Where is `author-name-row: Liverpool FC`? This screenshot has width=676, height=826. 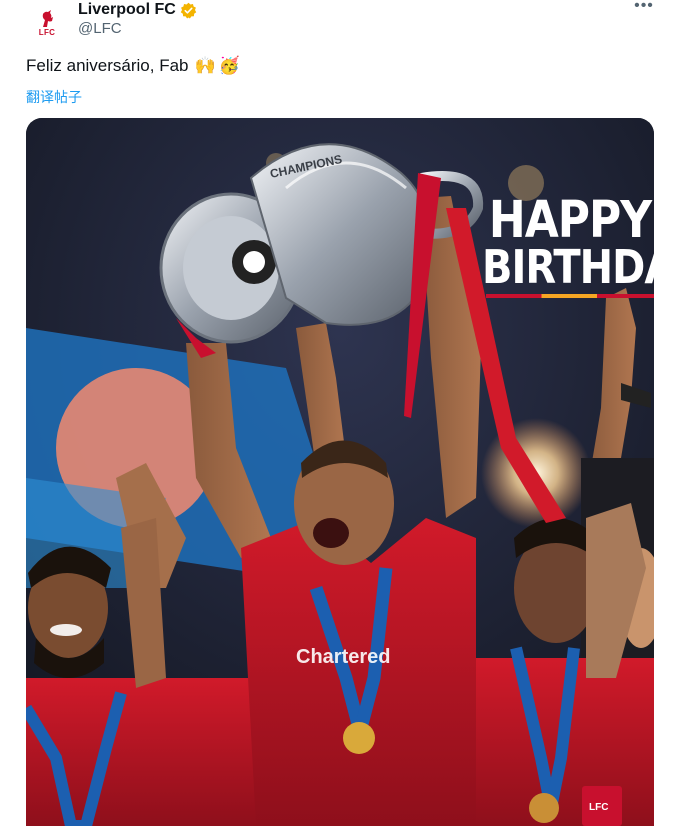
author-name-row: Liverpool FC is located at coordinates (137, 10).